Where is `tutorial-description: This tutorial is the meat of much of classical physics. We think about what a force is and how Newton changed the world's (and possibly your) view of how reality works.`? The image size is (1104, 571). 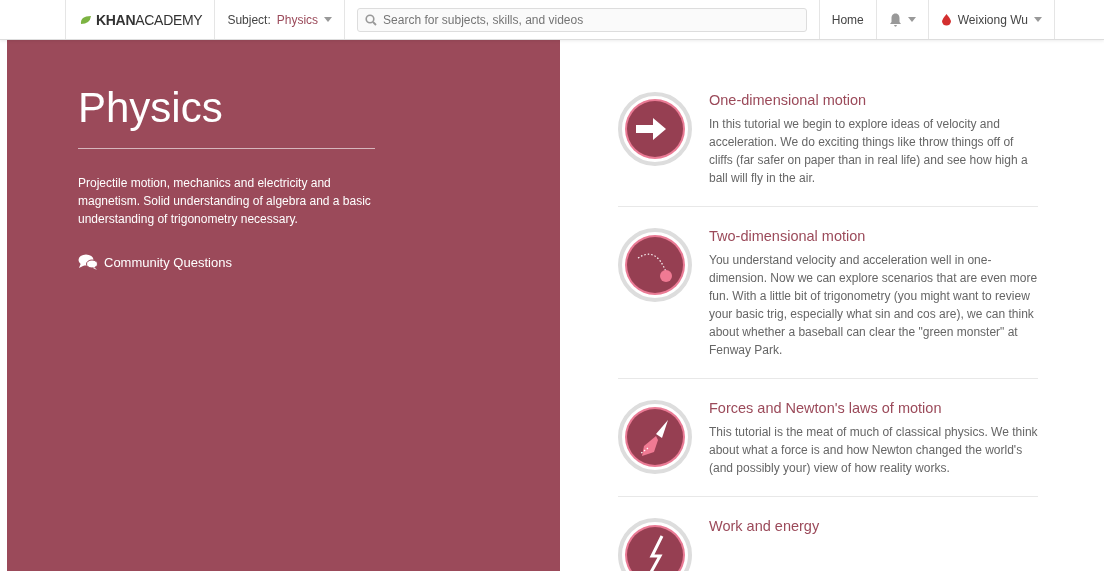
tutorial-description: This tutorial is the meat of much of classical physics. We think about what a force is and how Newton changed the world's (and possibly your) view of how reality works. is located at coordinates (873, 450).